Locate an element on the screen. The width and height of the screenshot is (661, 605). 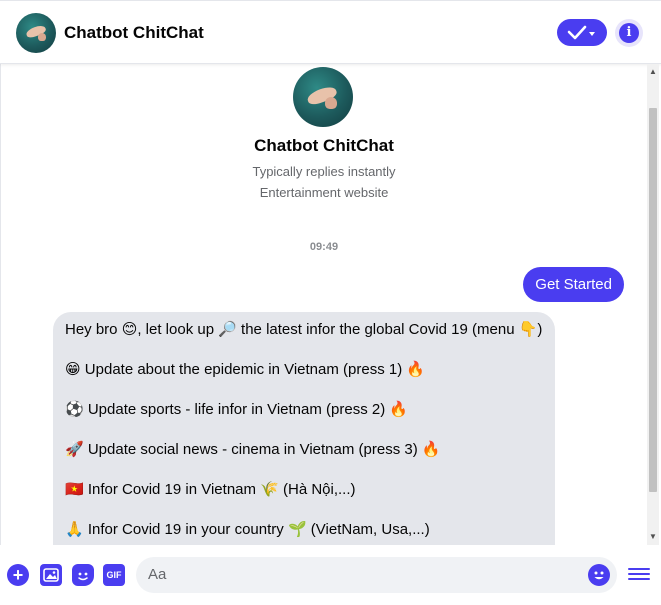
scrollbar: ▲ ▼ is located at coordinates (653, 304).